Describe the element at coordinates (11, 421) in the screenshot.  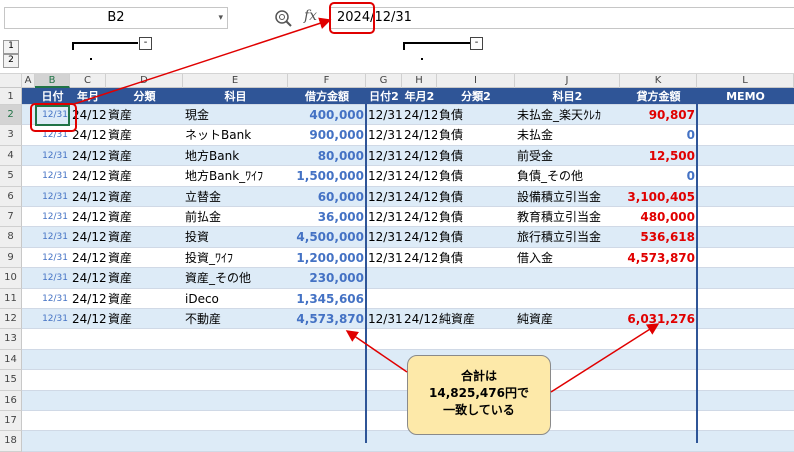
I see `row-header: 17` at that location.